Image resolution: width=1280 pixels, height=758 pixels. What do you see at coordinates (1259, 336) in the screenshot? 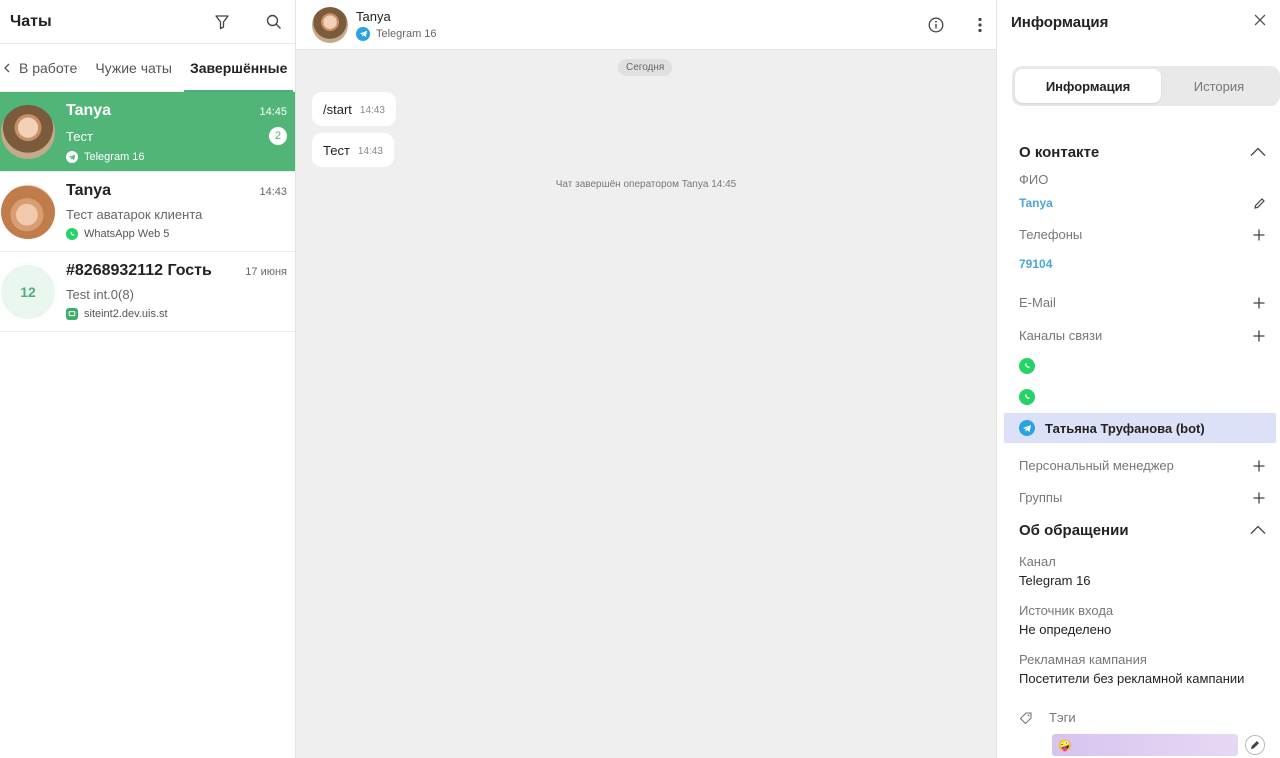
I see `add-channel-plus-icon` at bounding box center [1259, 336].